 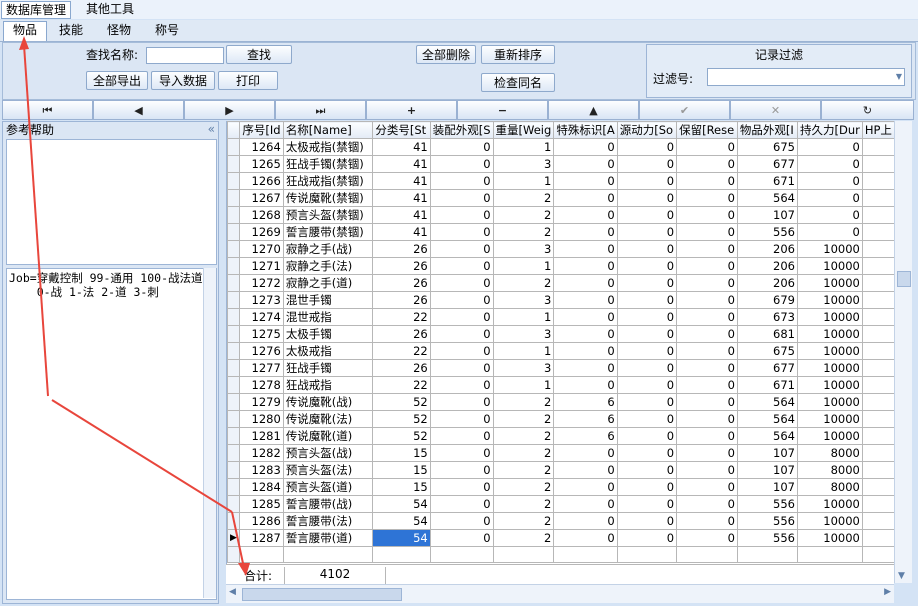 What do you see at coordinates (261, 181) in the screenshot?
I see `col-id-cell: 1266` at bounding box center [261, 181].